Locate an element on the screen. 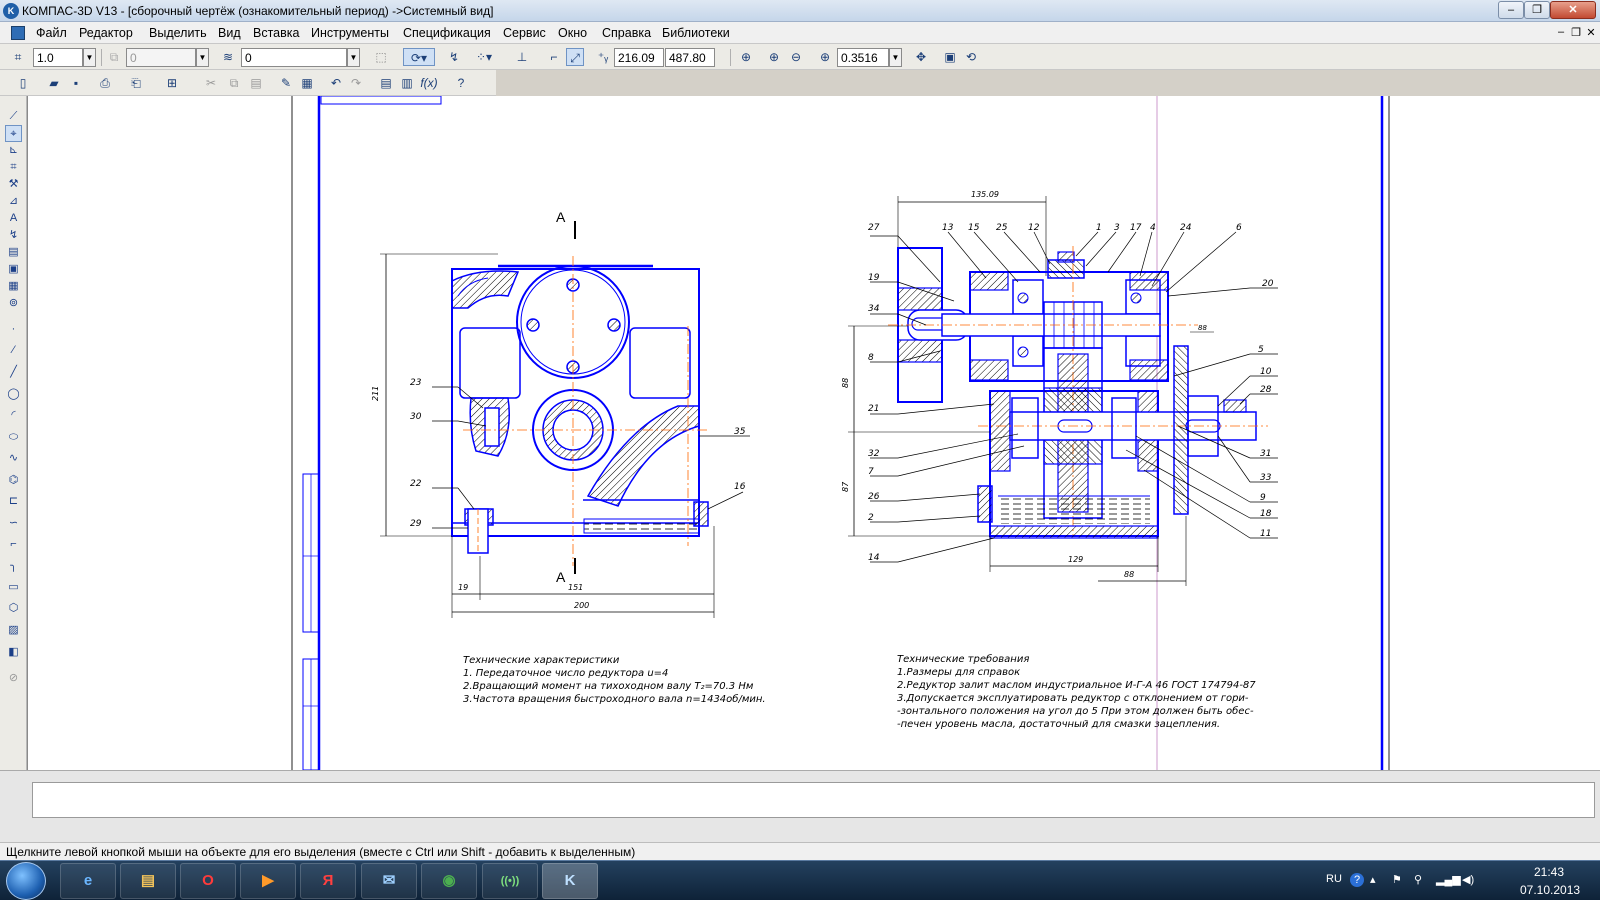 This screenshot has width=1600, height=900. open-file-icon: ▰ is located at coordinates (54, 83).